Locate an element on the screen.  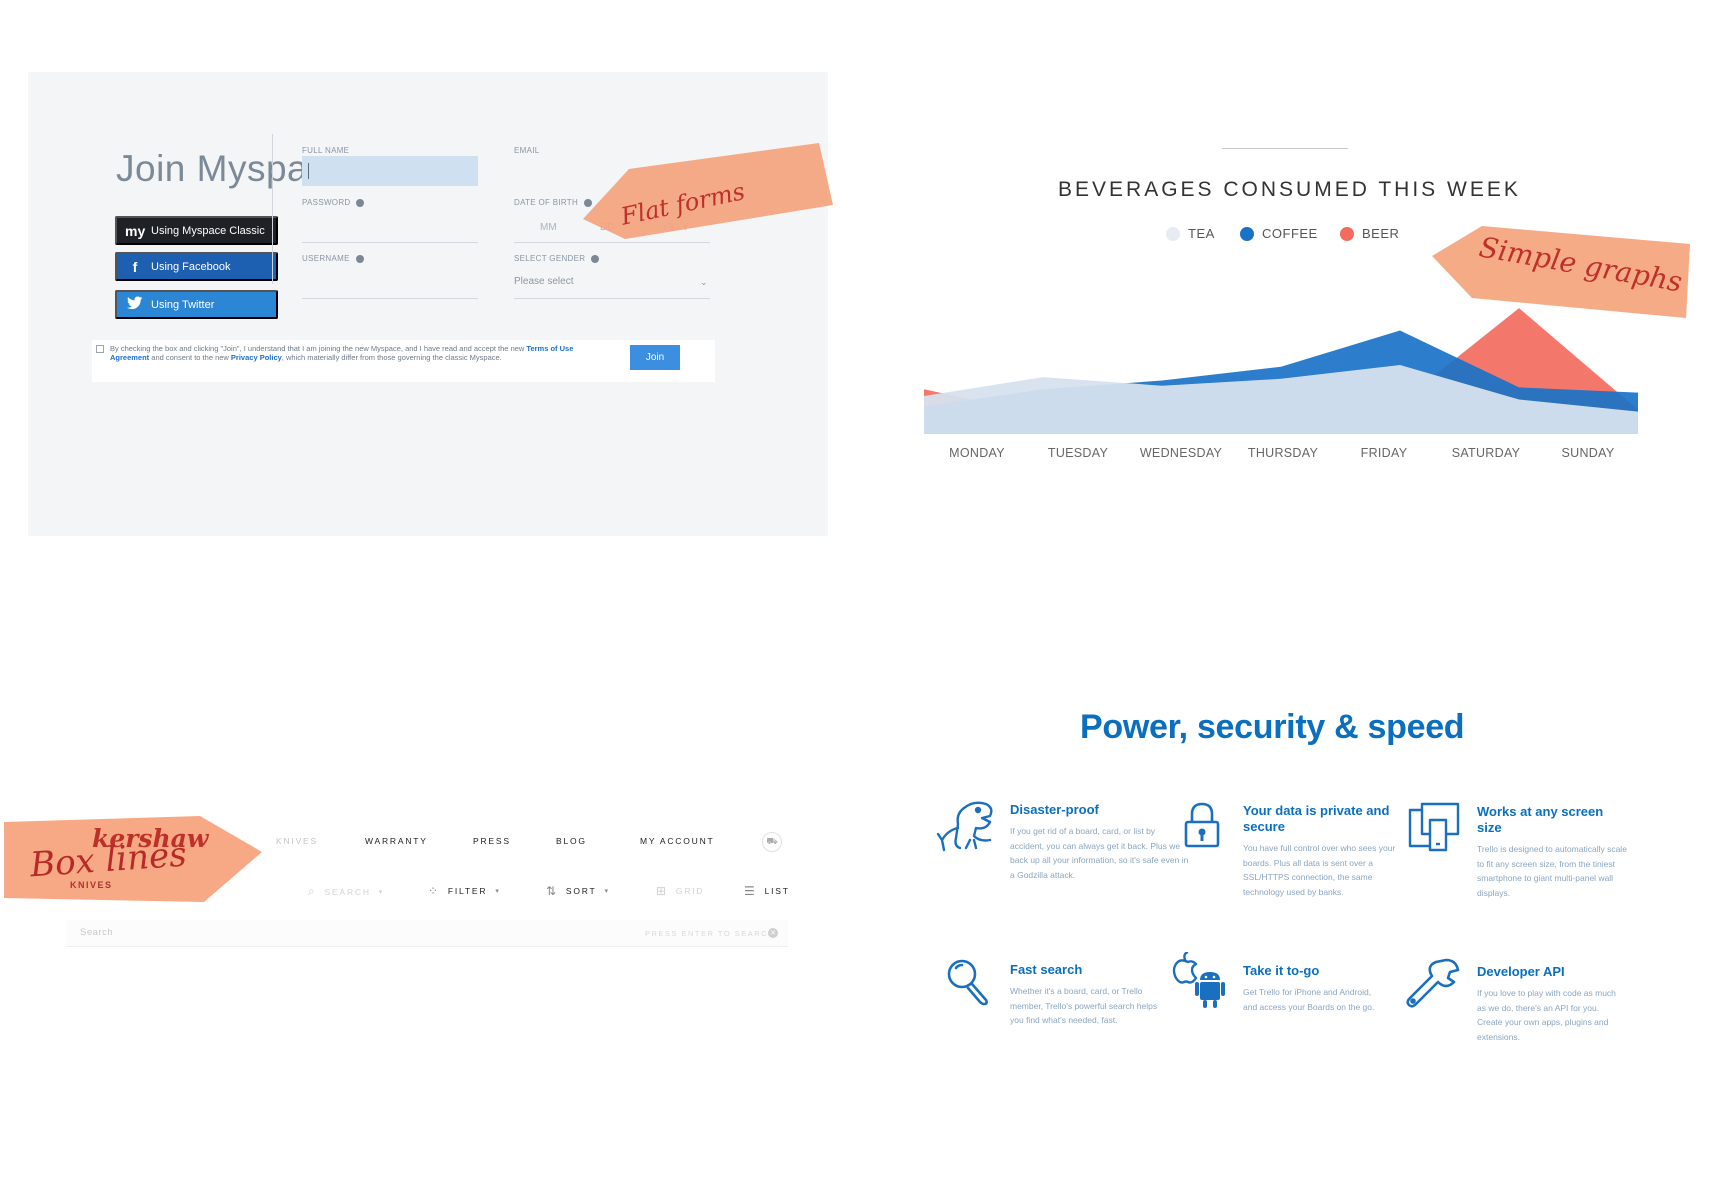
terms-checkbox is located at coordinates (100, 349).